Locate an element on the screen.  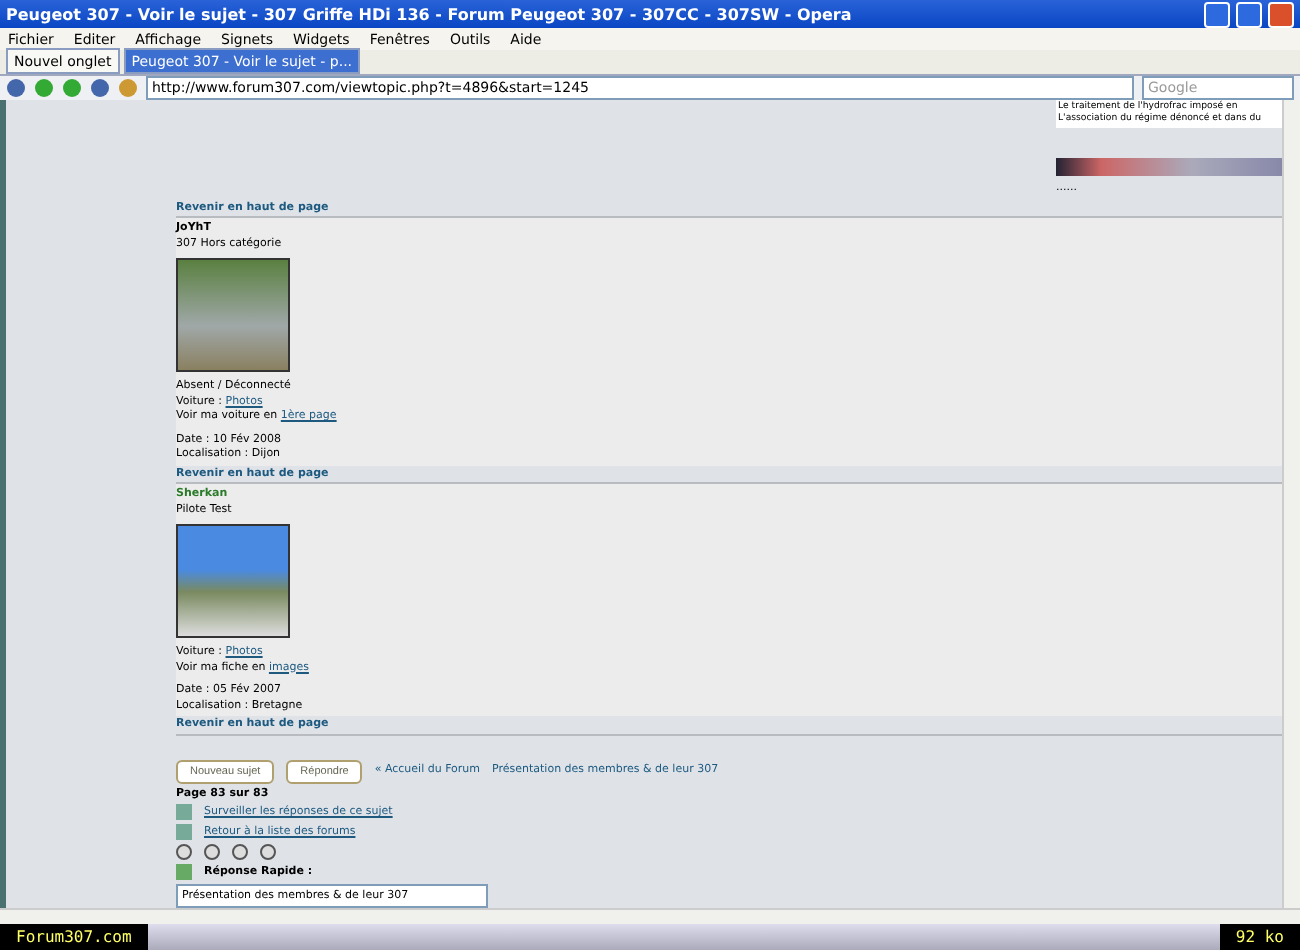
status-site: Forum307.com is located at coordinates (74, 937).